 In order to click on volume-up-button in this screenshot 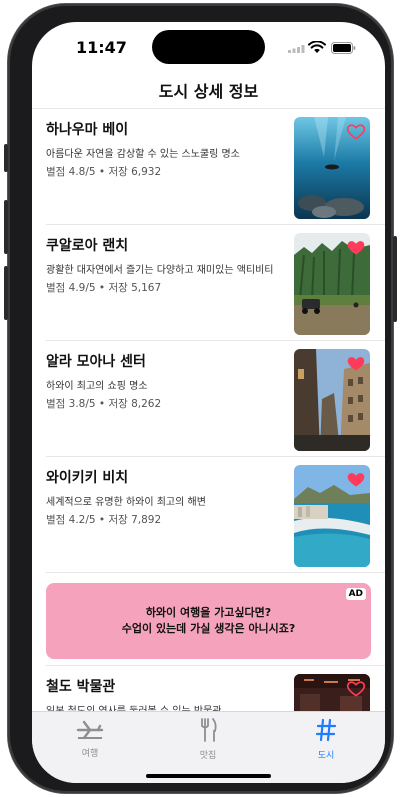, I will do `click(6, 227)`.